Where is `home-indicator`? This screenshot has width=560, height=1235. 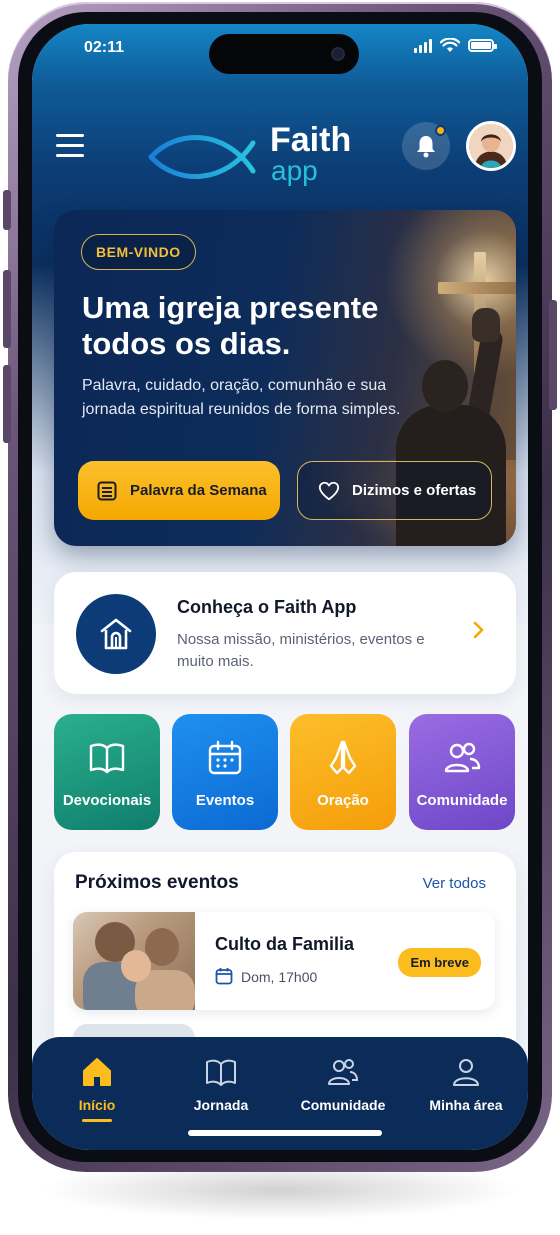 home-indicator is located at coordinates (285, 1133).